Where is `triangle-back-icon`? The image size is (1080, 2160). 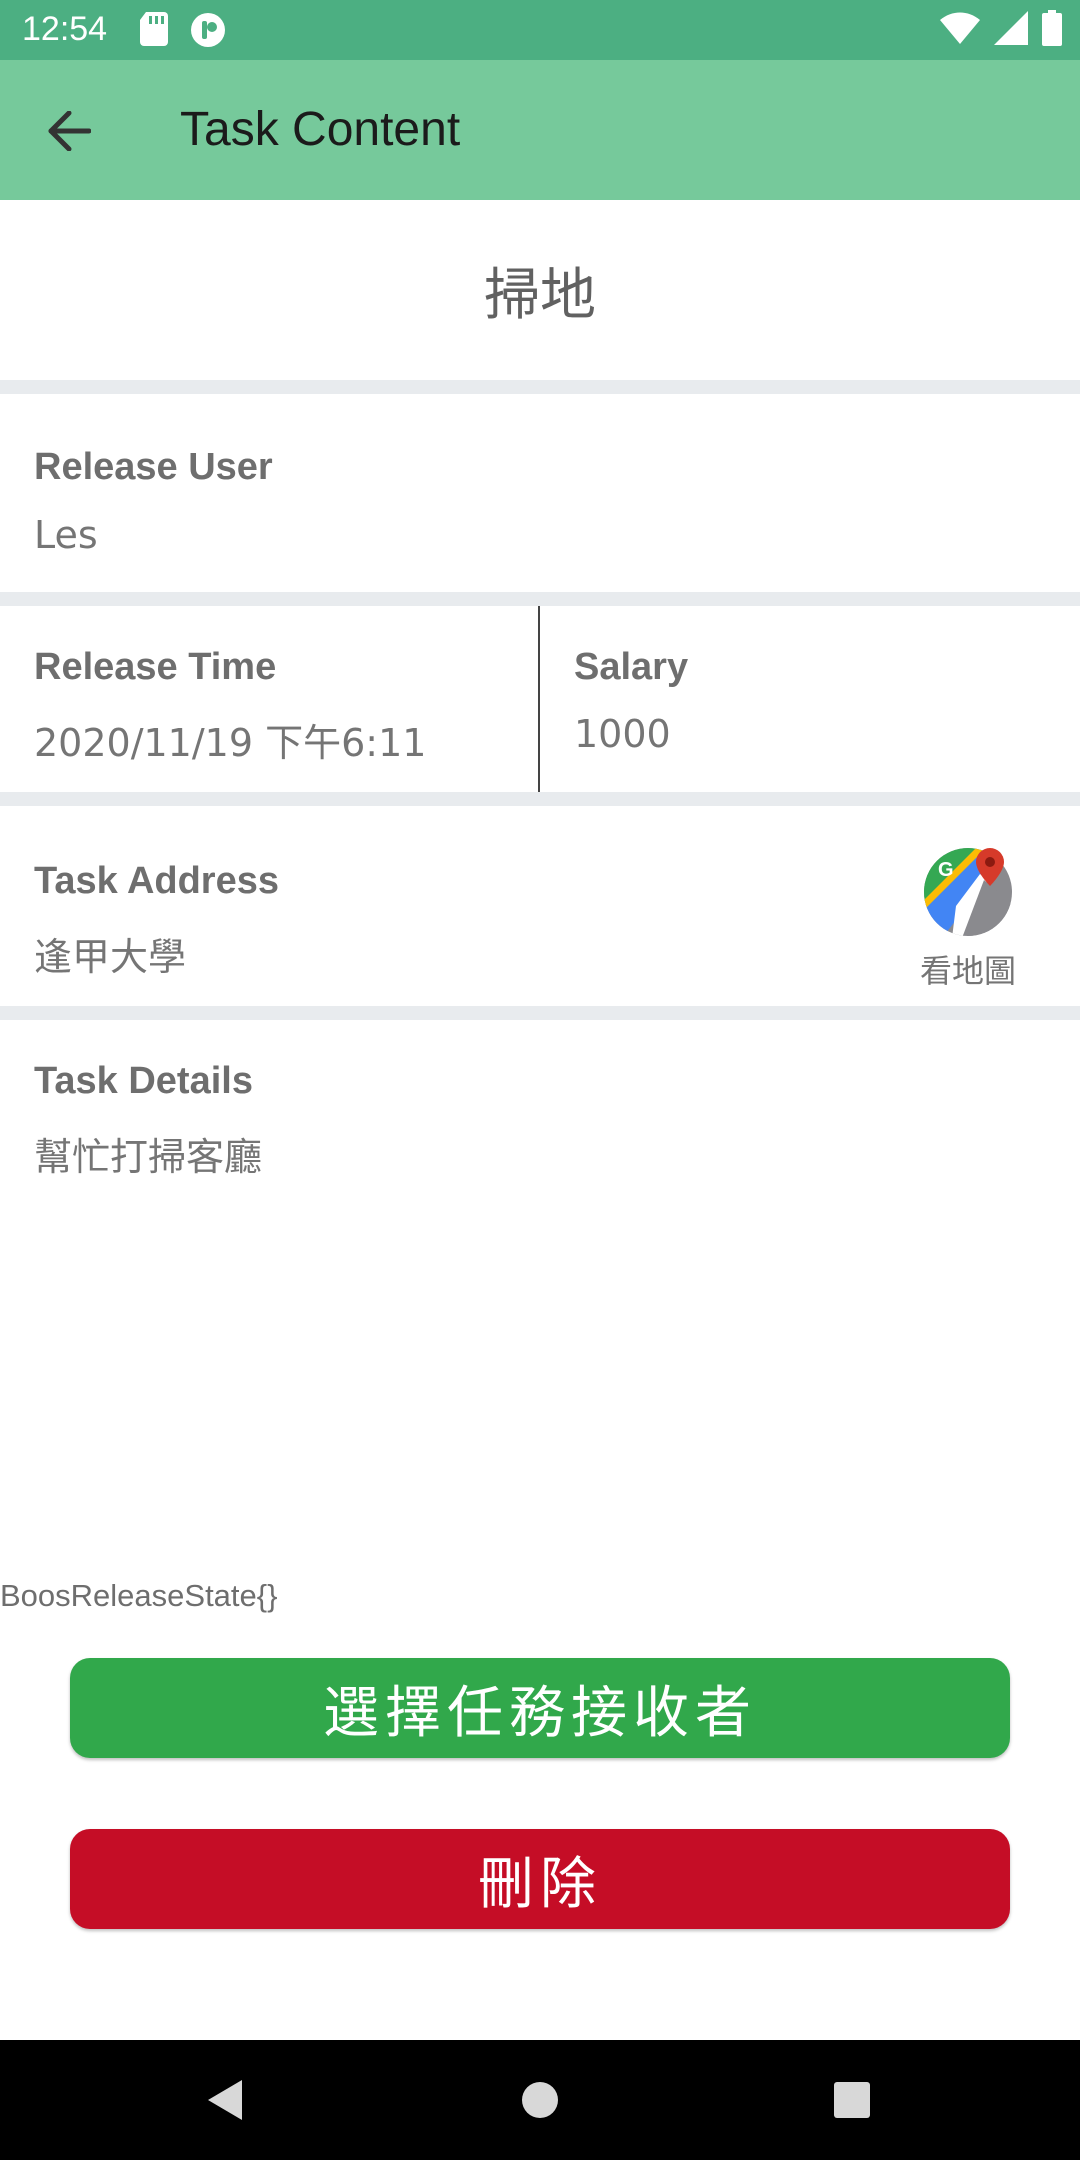
triangle-back-icon is located at coordinates (225, 2100).